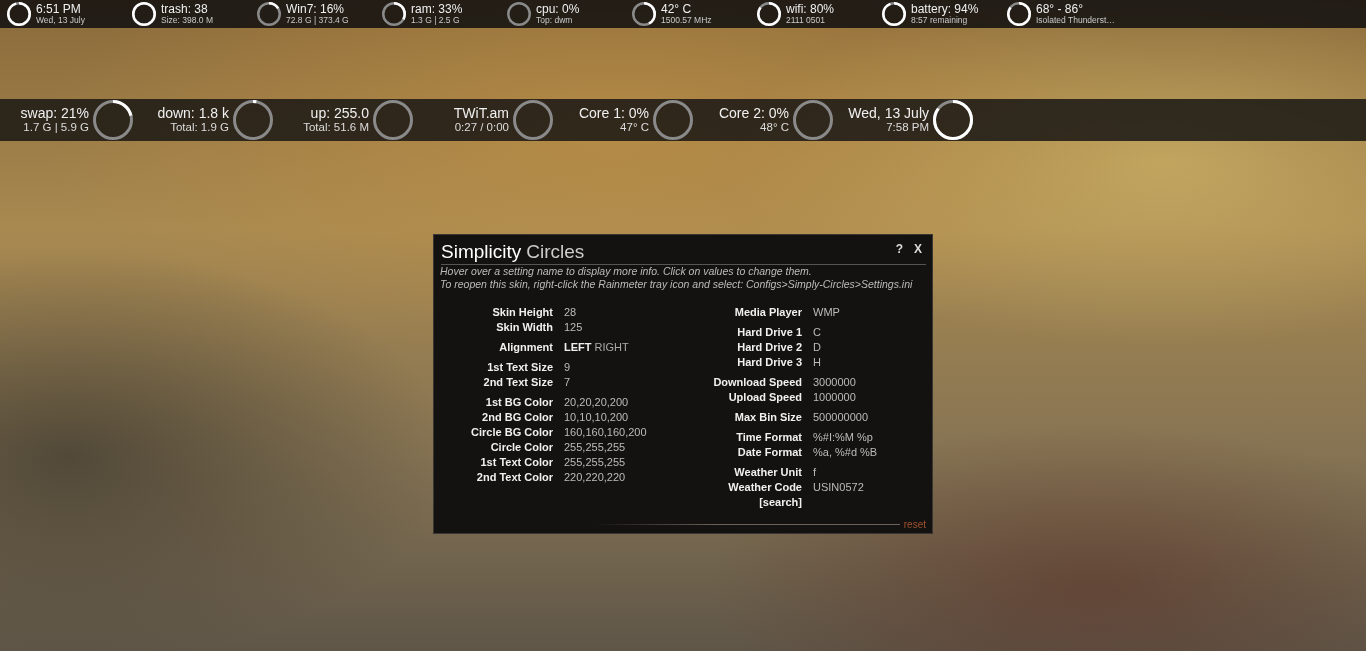  What do you see at coordinates (187, 20) in the screenshot?
I see `meter-detail: Size: 398.0 M` at bounding box center [187, 20].